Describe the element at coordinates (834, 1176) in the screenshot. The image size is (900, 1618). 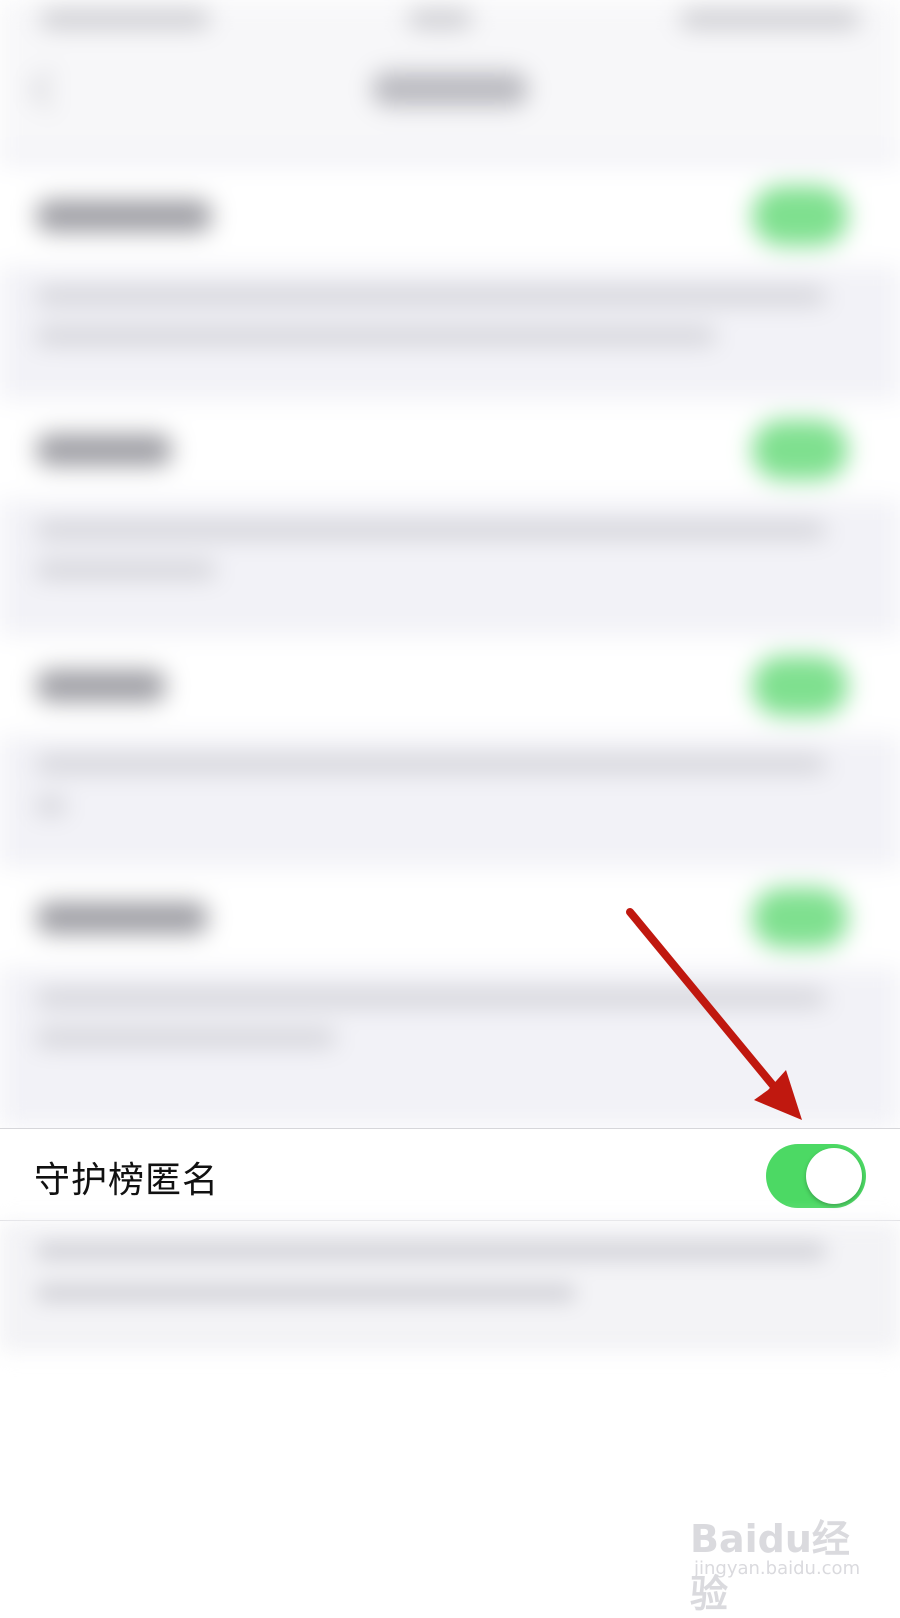
I see `toggle-knob` at that location.